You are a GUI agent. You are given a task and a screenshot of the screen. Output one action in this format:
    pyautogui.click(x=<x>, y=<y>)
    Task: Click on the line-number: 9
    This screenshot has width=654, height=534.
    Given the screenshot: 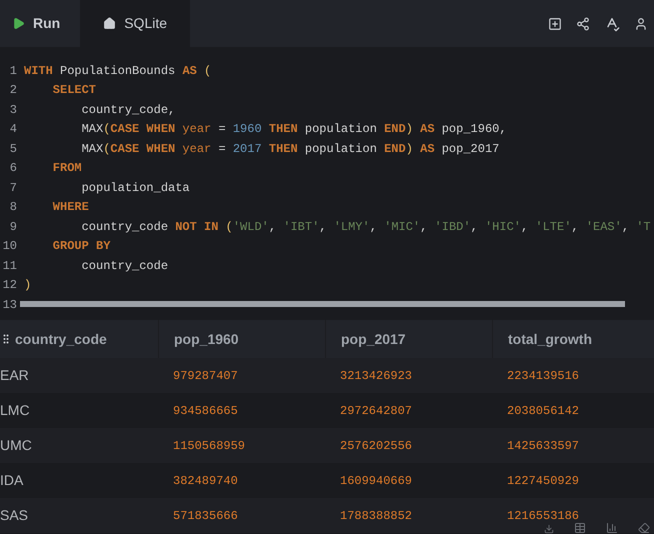 What is the action you would take?
    pyautogui.click(x=12, y=227)
    